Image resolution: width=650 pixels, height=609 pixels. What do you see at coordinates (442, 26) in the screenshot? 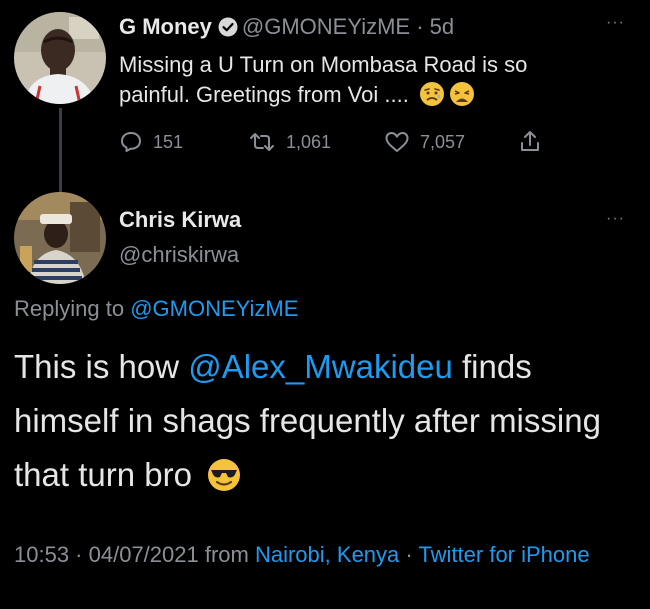
I see `tweet1-age: 5d` at bounding box center [442, 26].